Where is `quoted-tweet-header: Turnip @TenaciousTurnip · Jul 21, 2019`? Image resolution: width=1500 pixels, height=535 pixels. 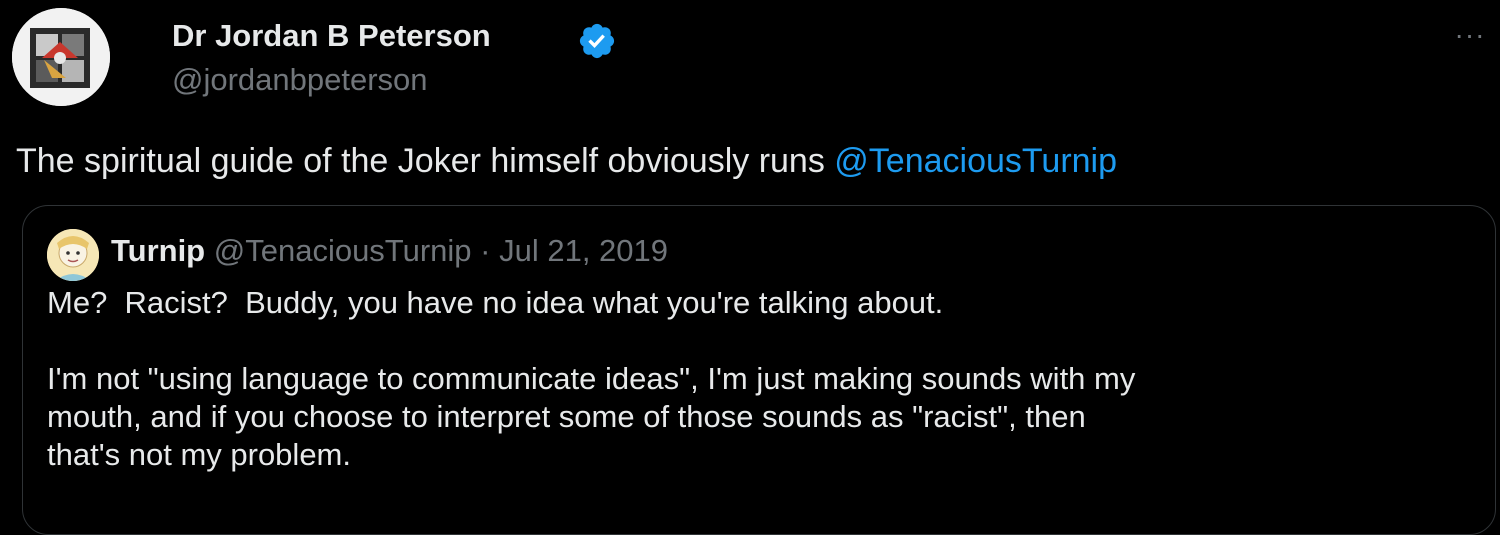 quoted-tweet-header: Turnip @TenaciousTurnip · Jul 21, 2019 is located at coordinates (389, 251).